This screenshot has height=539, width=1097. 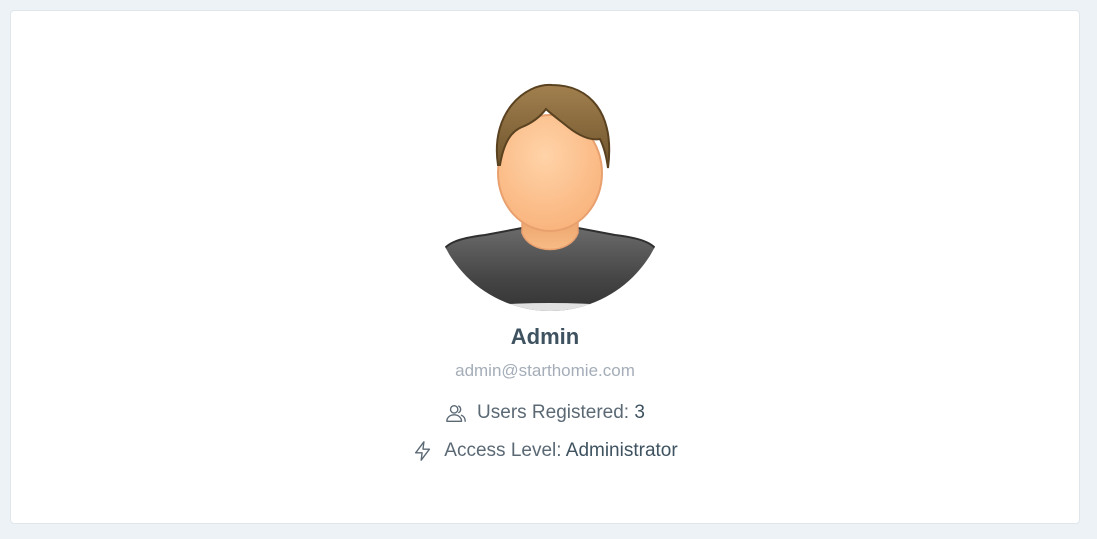 I want to click on users-icon, so click(x=456, y=413).